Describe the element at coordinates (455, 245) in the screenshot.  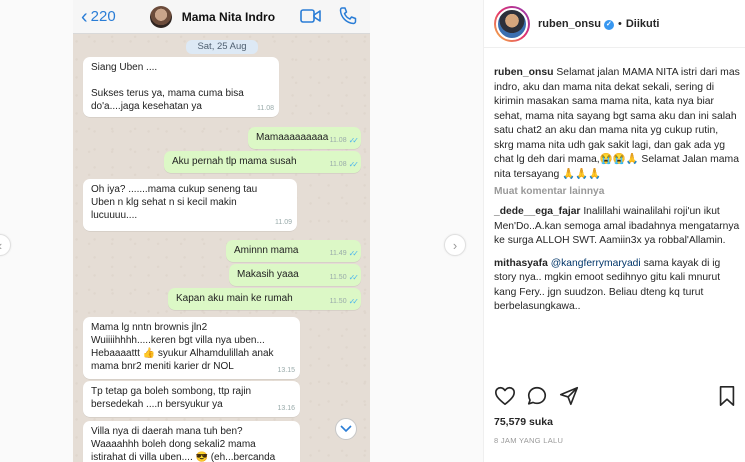
I see `next-image-arrow-icon: ›` at that location.